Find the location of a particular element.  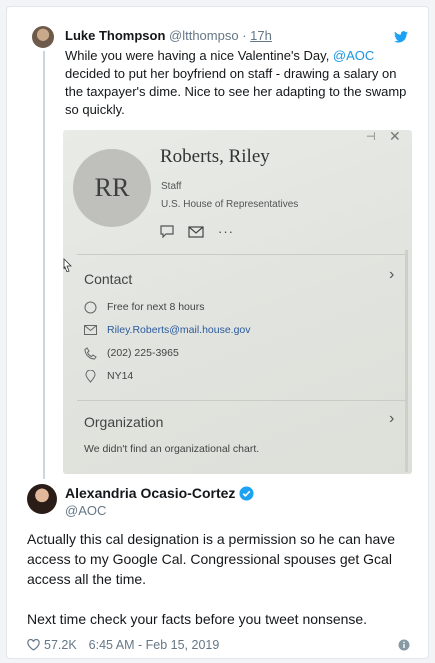

quoted-tweet-header: Luke Thompson @ltthompso · 17h is located at coordinates (168, 35).